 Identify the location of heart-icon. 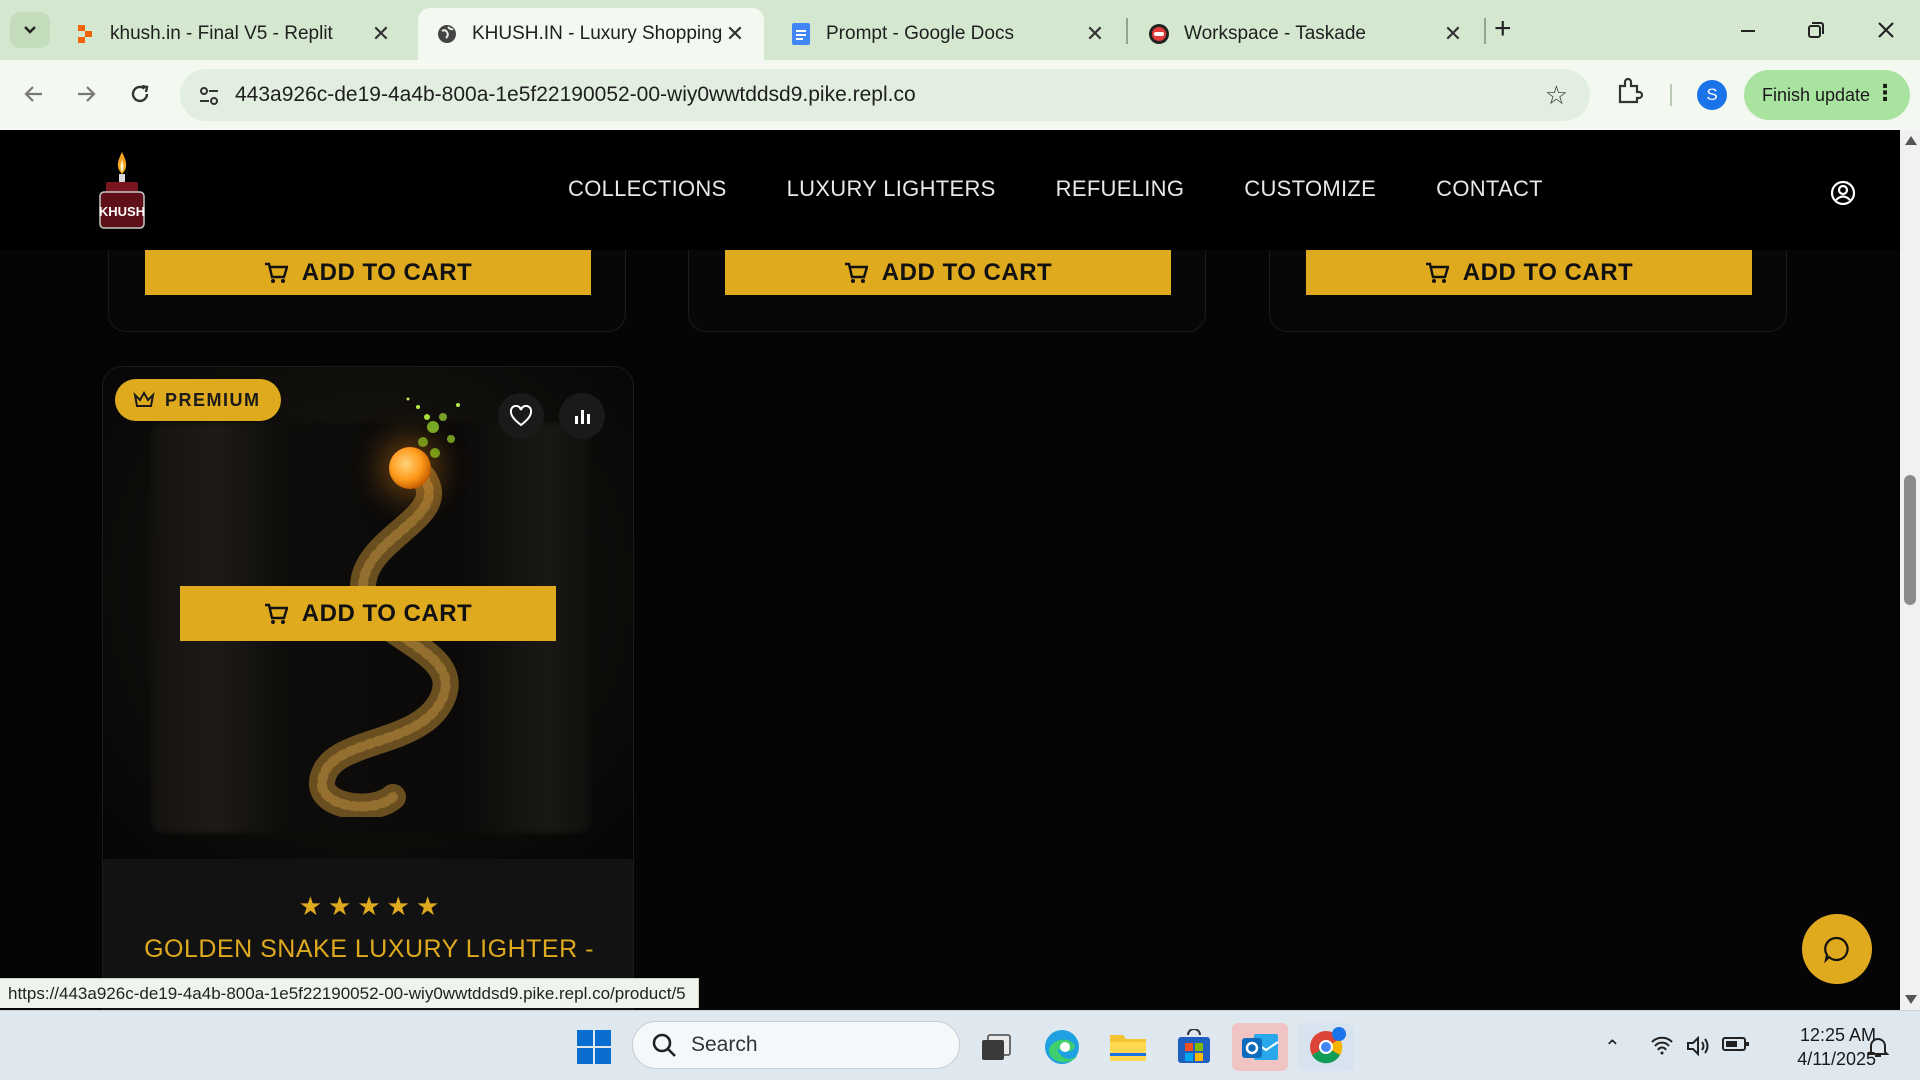
(521, 416).